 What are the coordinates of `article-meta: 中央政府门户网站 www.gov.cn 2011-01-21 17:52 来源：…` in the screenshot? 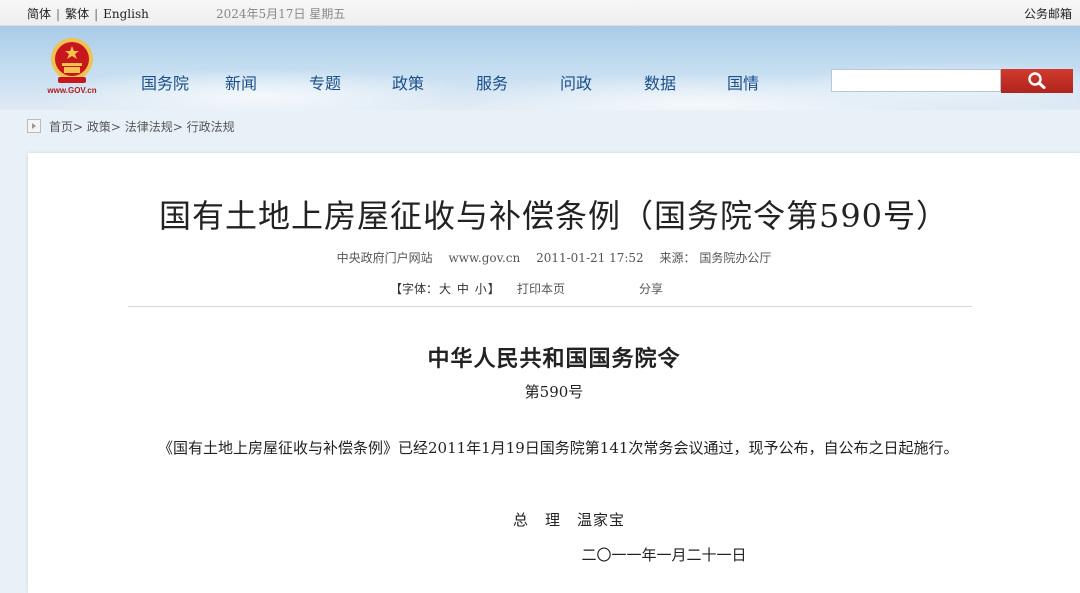 It's located at (554, 257).